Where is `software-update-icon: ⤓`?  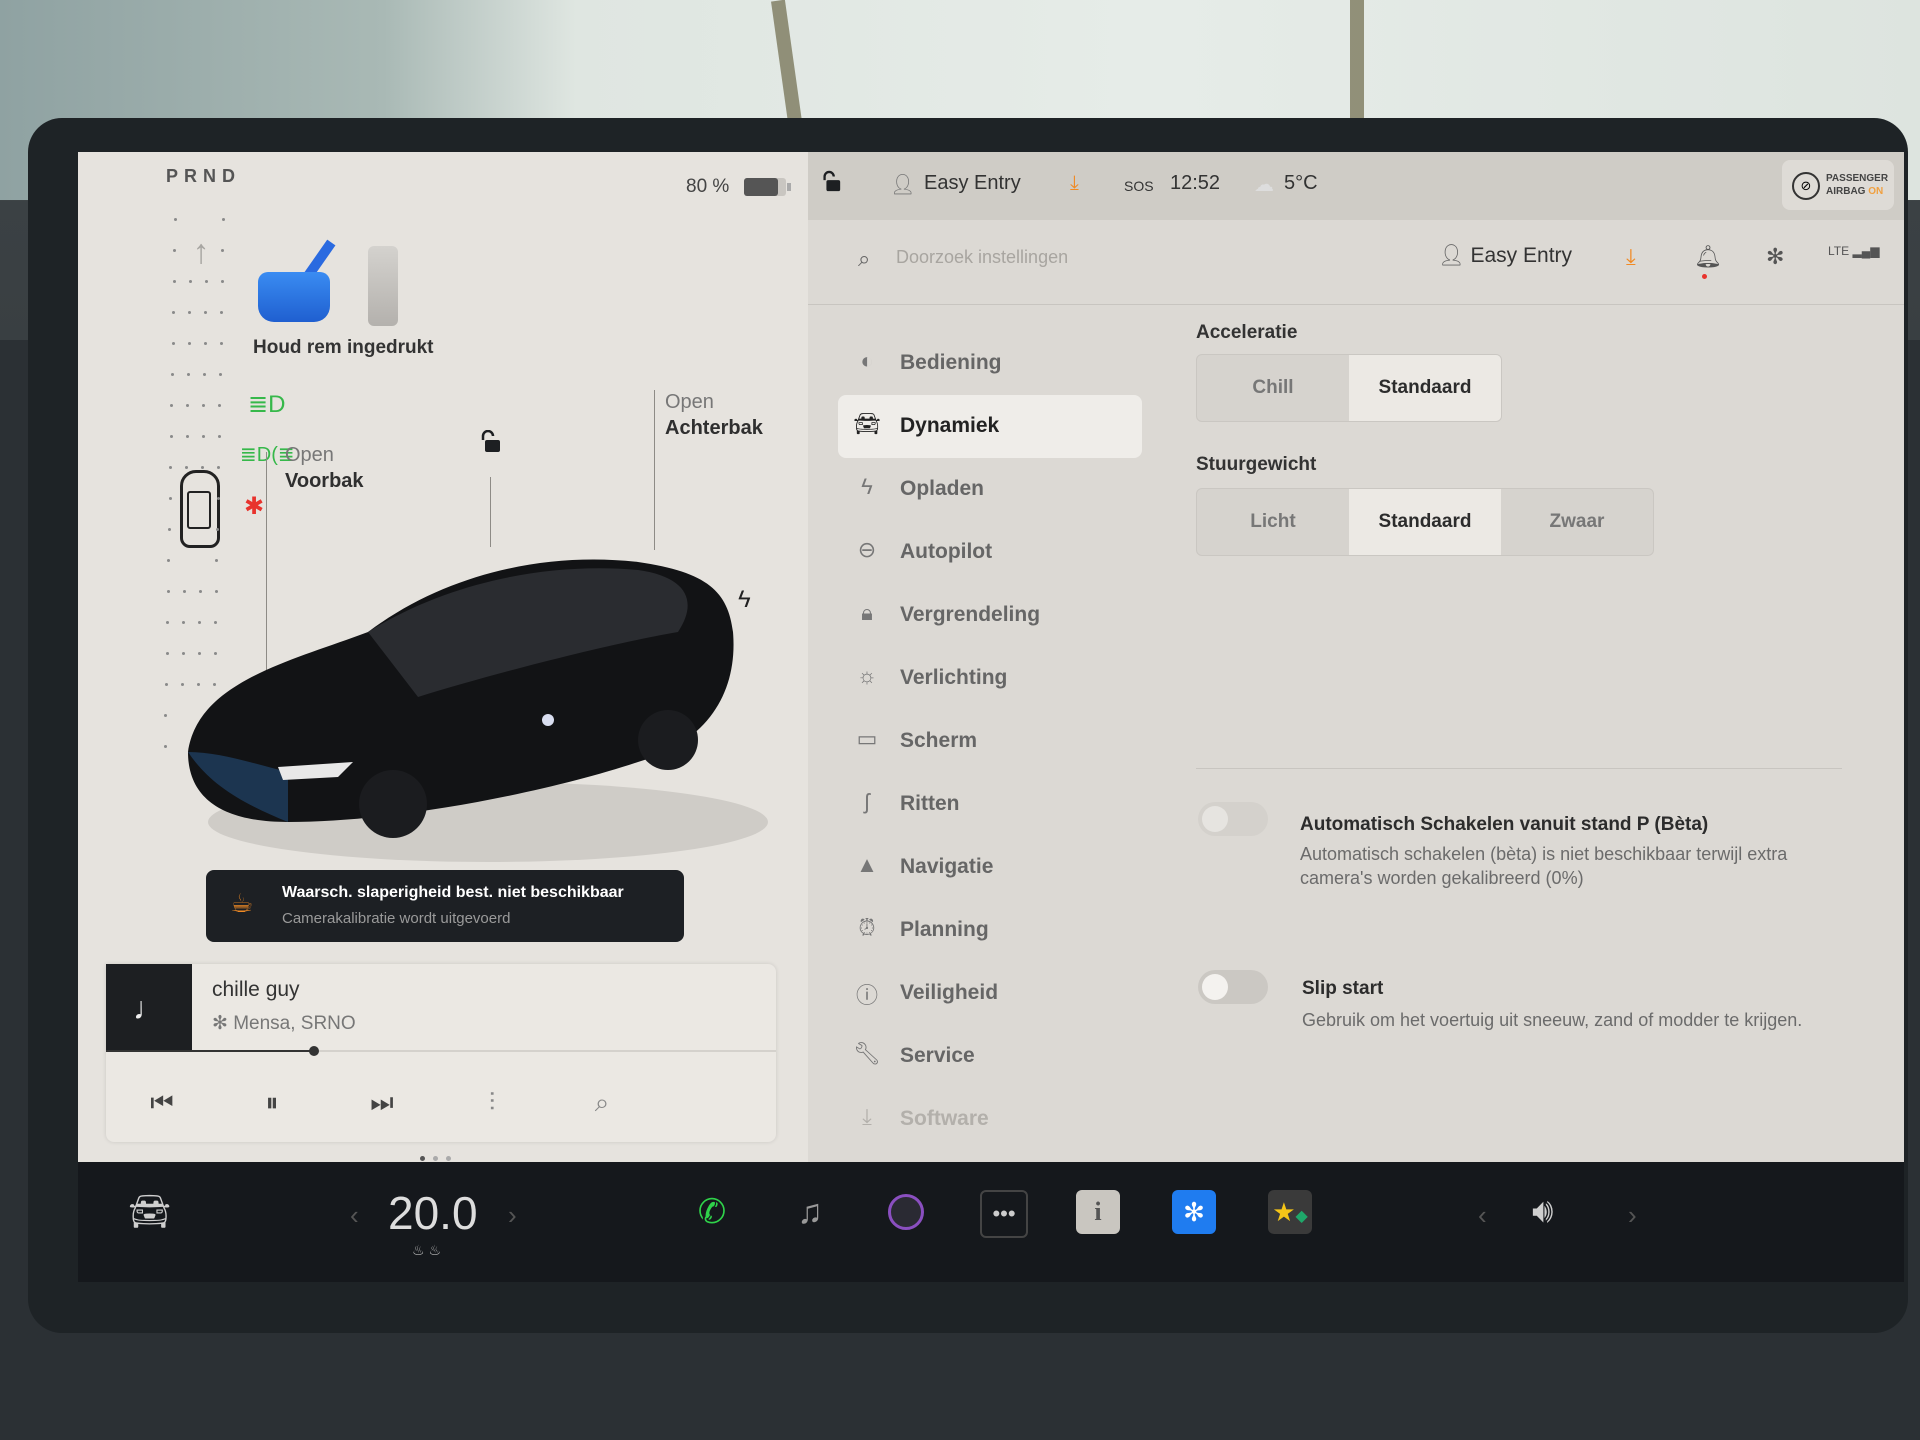
software-update-icon: ⤓ is located at coordinates (1631, 257).